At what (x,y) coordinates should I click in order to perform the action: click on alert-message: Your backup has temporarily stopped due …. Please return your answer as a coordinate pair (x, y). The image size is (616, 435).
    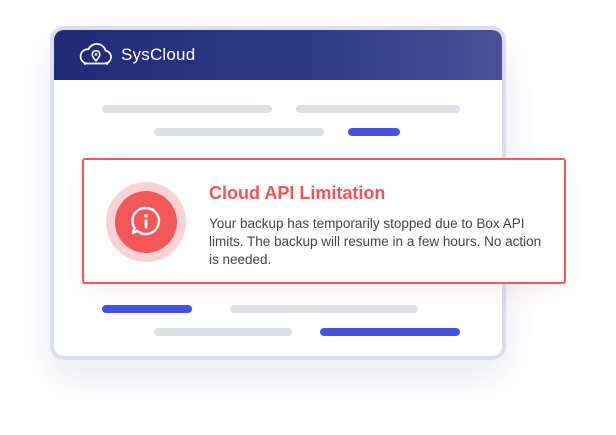
    Looking at the image, I should click on (375, 241).